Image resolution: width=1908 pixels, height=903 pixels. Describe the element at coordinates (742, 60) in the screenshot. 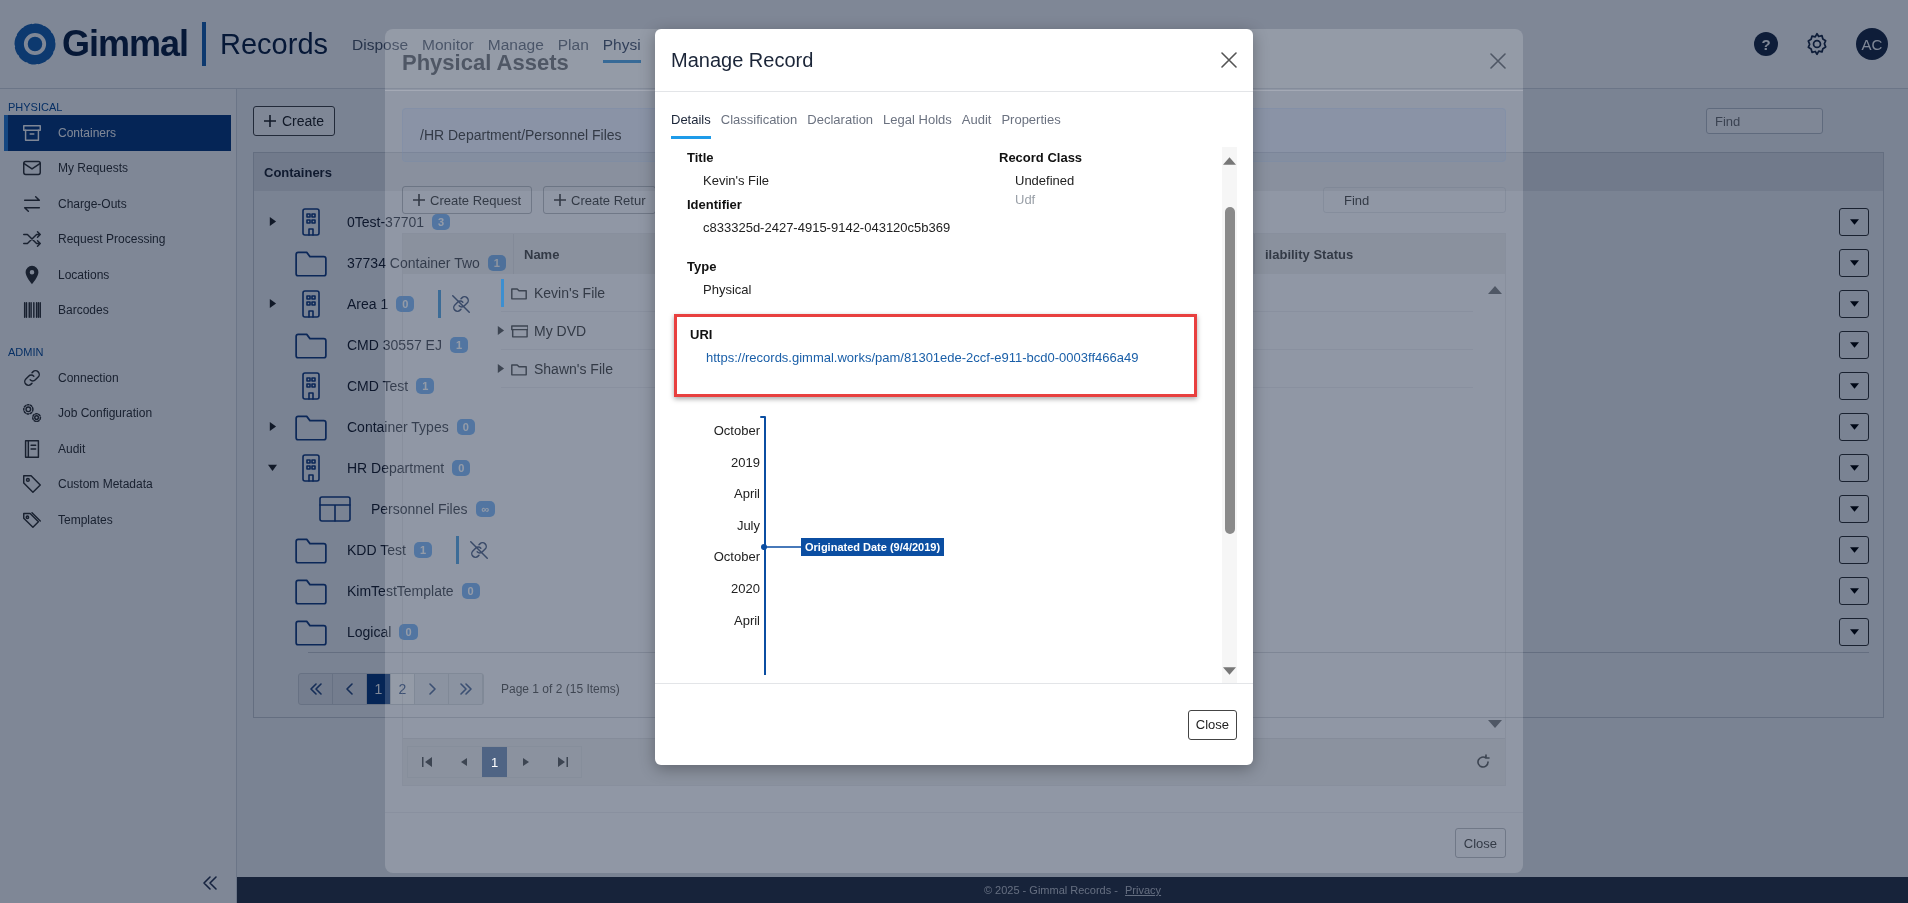

I see `dialog-title: Manage Record` at that location.